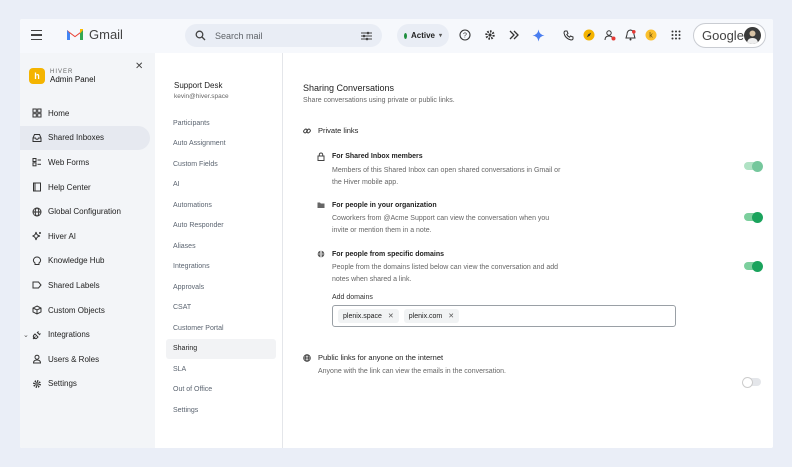 The width and height of the screenshot is (792, 467). What do you see at coordinates (37, 35) in the screenshot?
I see `main-menu-button` at bounding box center [37, 35].